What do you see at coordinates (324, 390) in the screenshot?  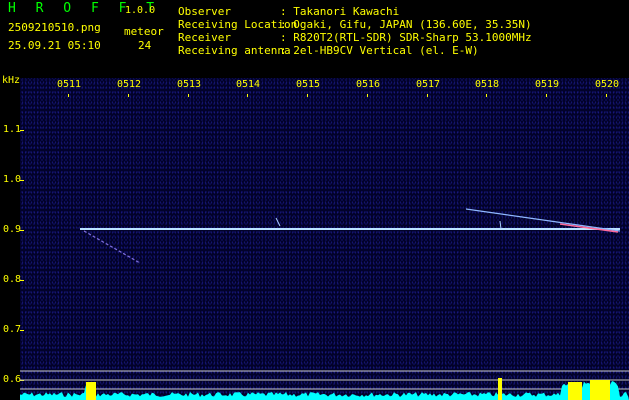 I see `noise-floor-fill` at bounding box center [324, 390].